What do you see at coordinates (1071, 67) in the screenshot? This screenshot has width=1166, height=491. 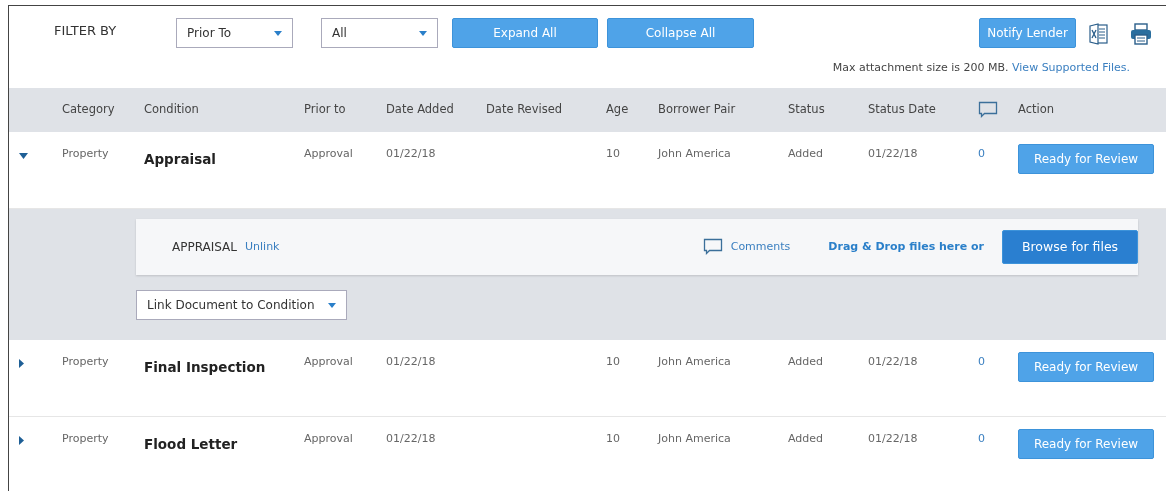 I see `supported-files-link: View Supported Files.` at bounding box center [1071, 67].